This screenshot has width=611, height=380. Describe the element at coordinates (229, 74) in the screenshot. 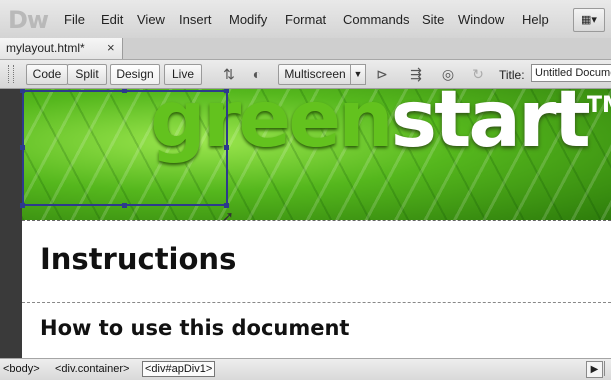

I see `live-code-icon: ⇅` at that location.